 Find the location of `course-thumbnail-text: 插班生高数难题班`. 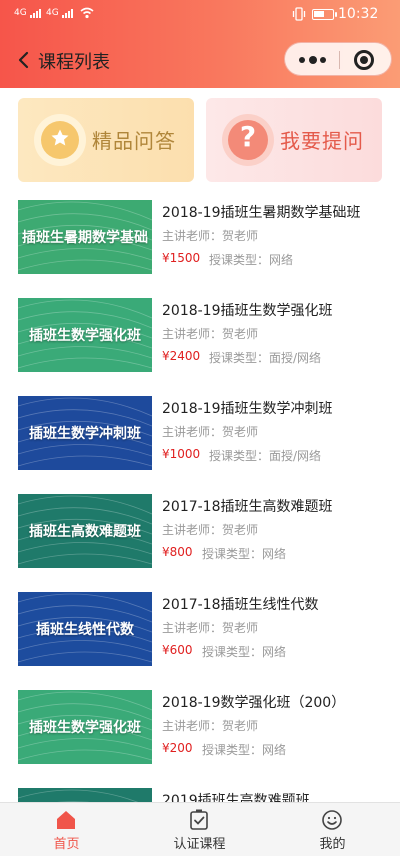

course-thumbnail-text: 插班生高数难题班 is located at coordinates (85, 532).